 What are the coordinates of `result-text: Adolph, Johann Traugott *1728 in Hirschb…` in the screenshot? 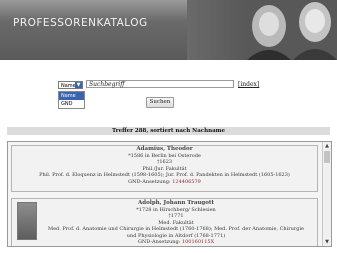 It's located at (176, 223).